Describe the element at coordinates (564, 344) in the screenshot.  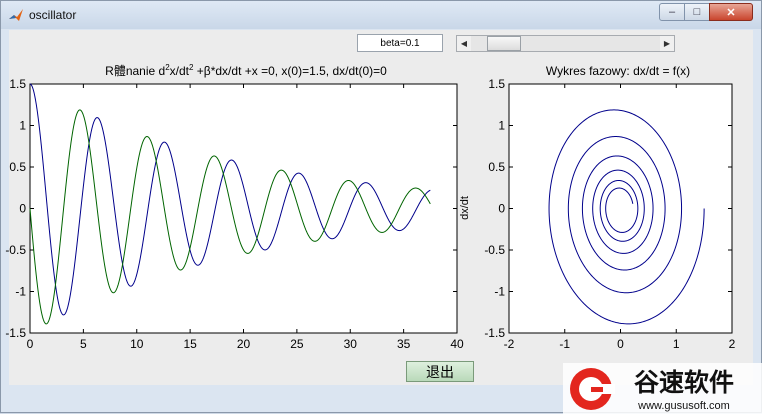
I see `chart2-xtick-label: -1` at that location.